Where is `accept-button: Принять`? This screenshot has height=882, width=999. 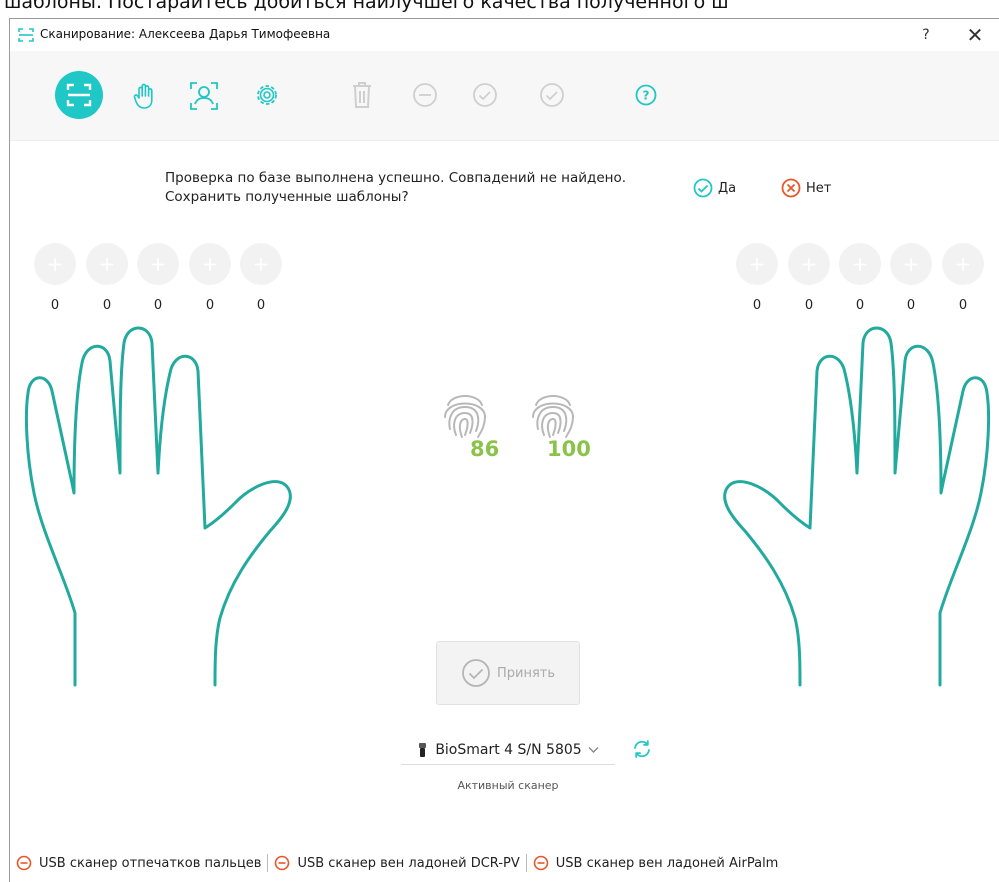
accept-button: Принять is located at coordinates (508, 673).